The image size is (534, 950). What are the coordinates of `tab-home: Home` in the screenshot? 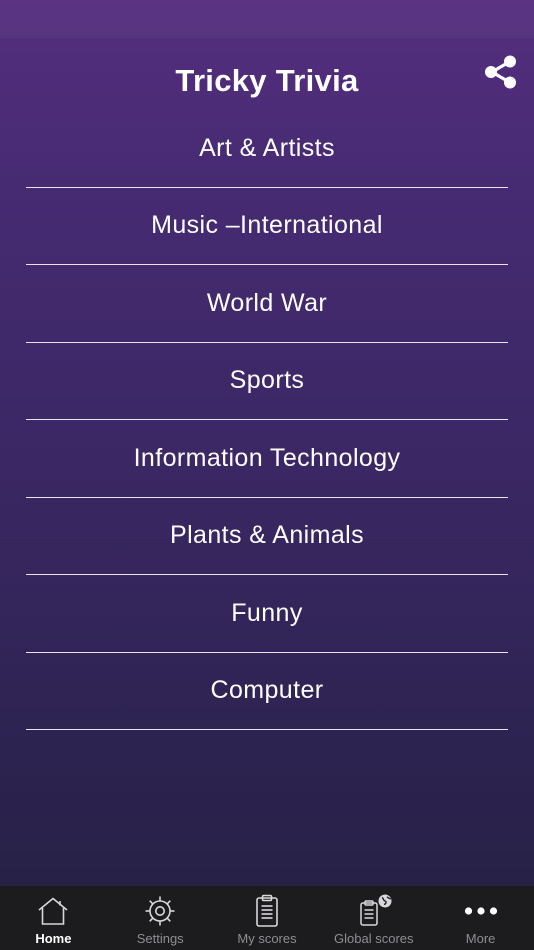 It's located at (53, 918).